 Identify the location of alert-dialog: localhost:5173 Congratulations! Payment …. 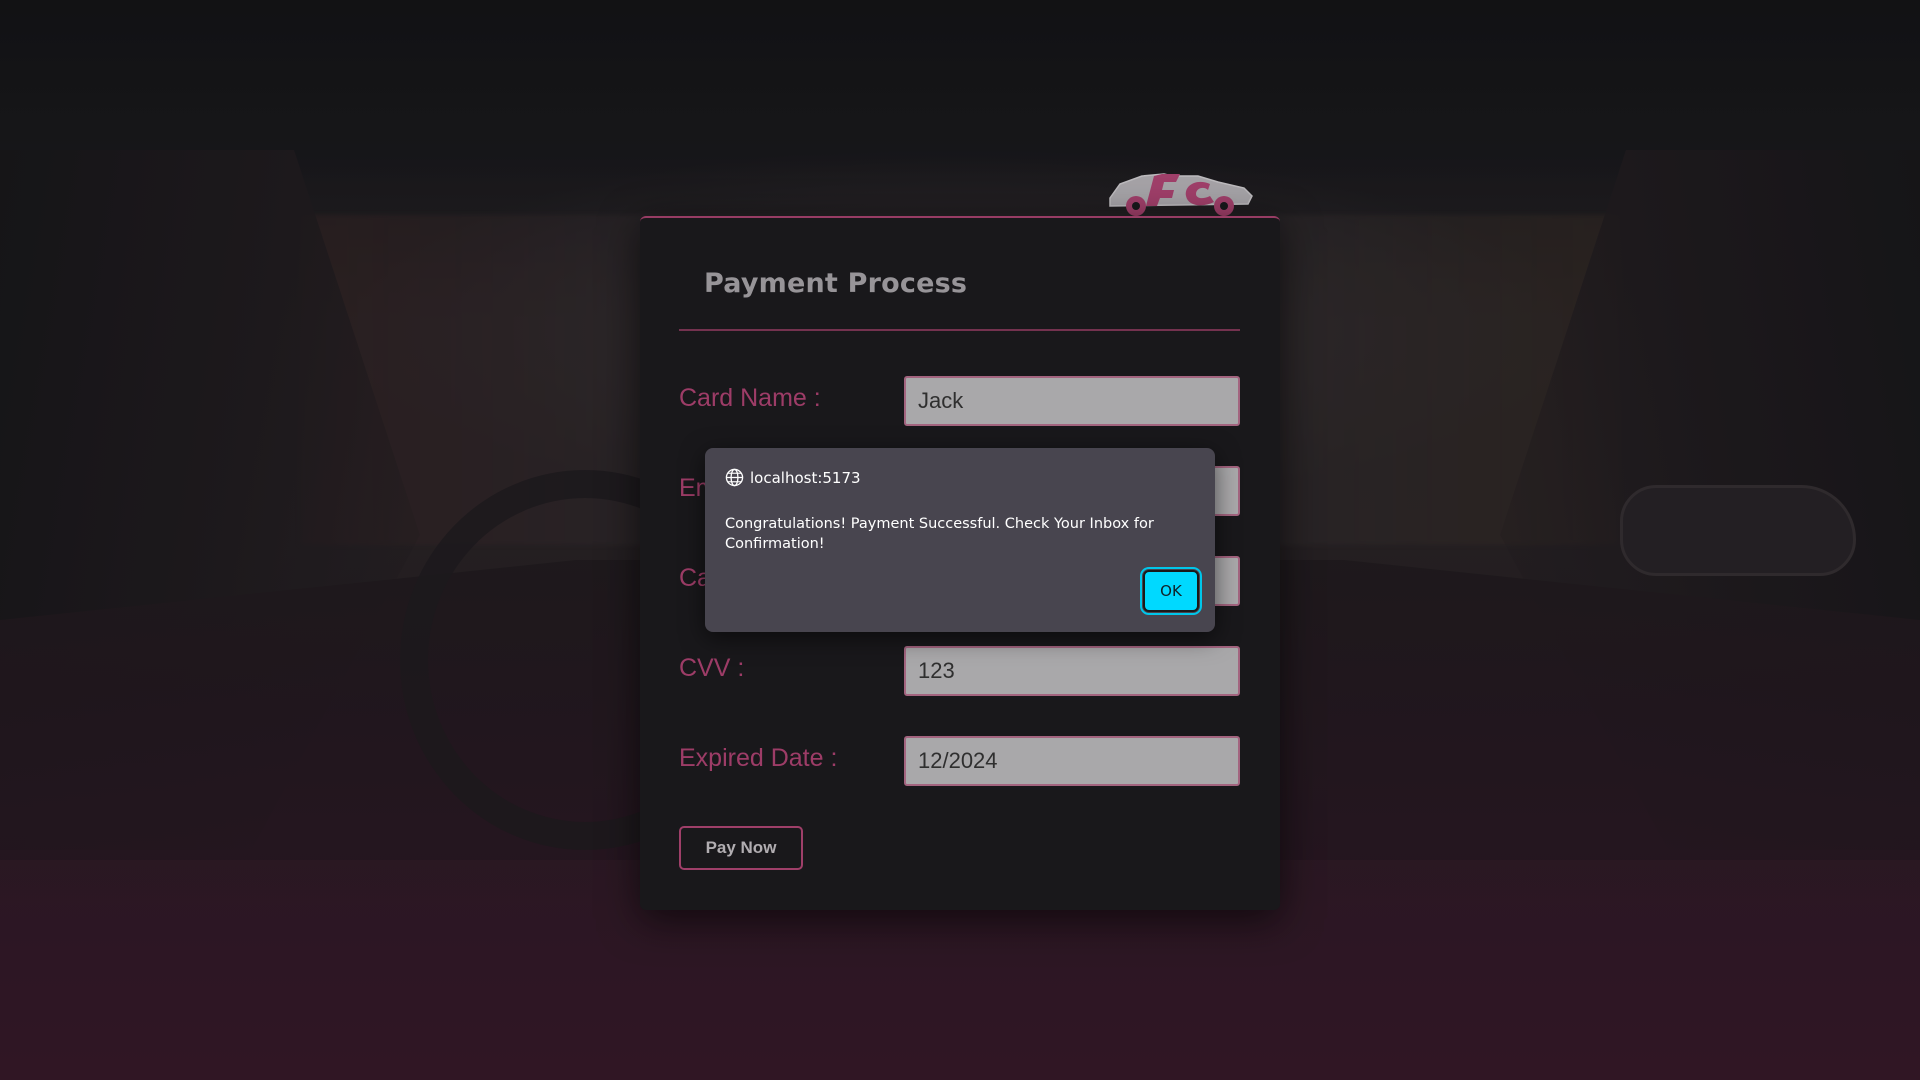
(960, 540).